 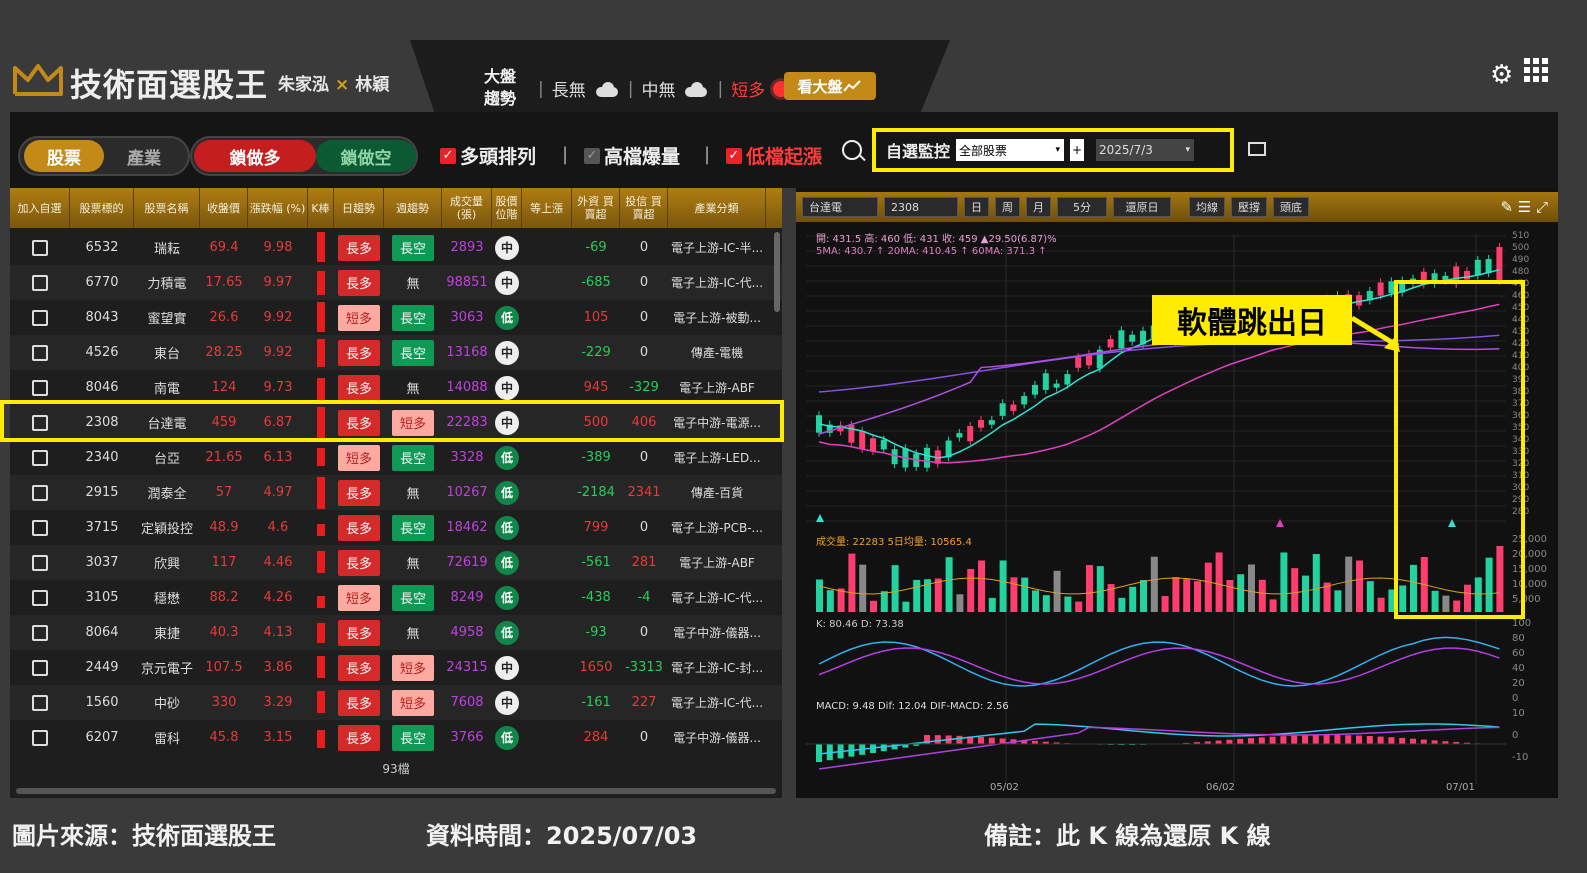 What do you see at coordinates (321, 527) in the screenshot?
I see `k-bar-icon` at bounding box center [321, 527].